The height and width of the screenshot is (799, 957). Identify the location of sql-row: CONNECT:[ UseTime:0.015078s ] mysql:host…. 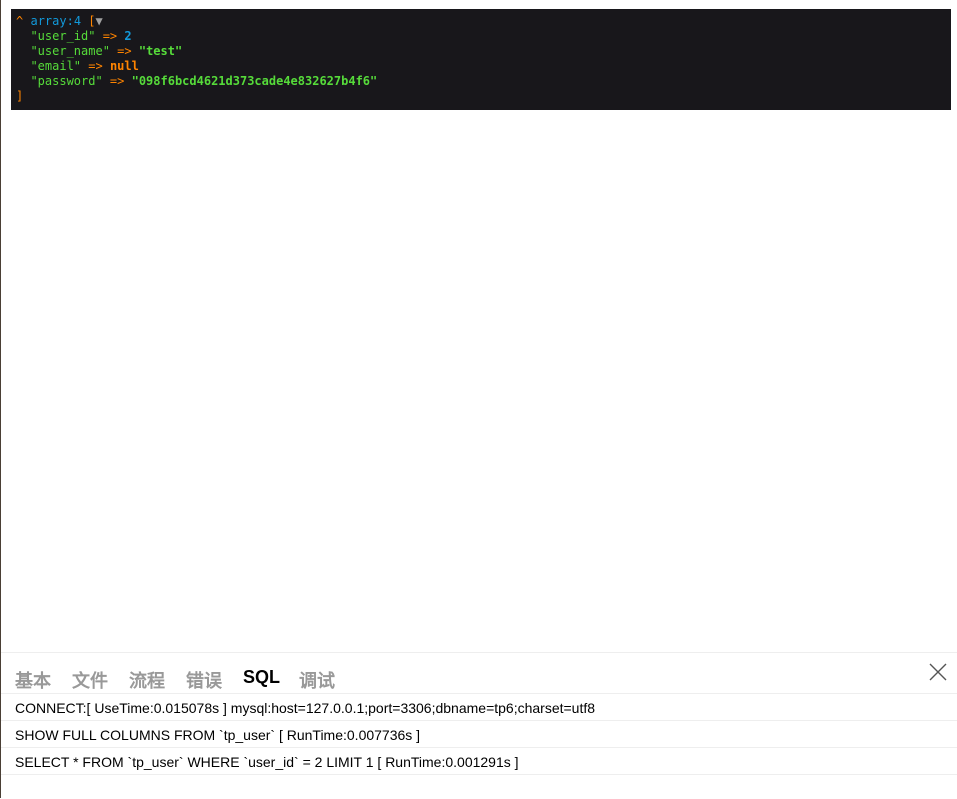
(479, 707).